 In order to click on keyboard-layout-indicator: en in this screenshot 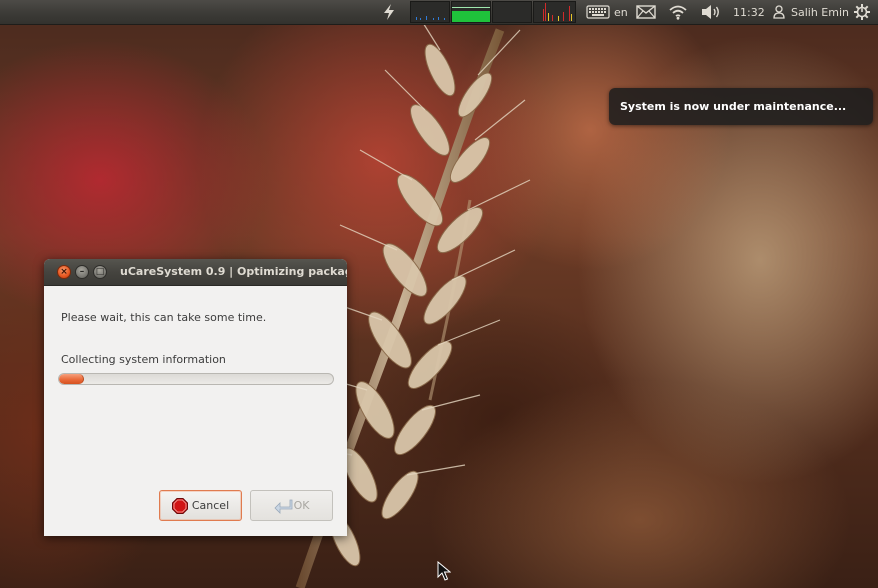, I will do `click(607, 12)`.